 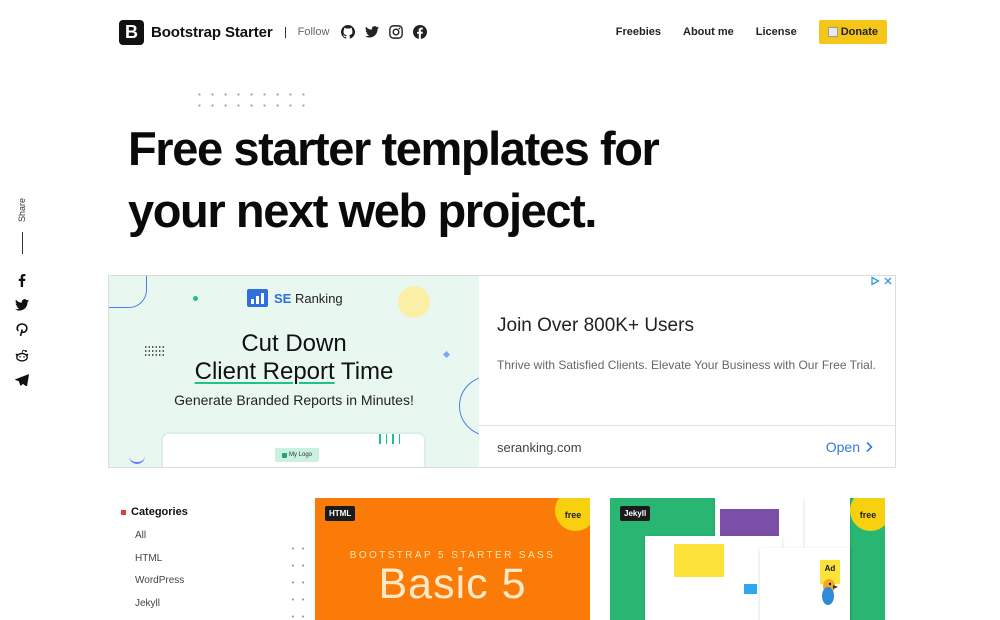 What do you see at coordinates (414, 302) in the screenshot?
I see `decorative-bubble` at bounding box center [414, 302].